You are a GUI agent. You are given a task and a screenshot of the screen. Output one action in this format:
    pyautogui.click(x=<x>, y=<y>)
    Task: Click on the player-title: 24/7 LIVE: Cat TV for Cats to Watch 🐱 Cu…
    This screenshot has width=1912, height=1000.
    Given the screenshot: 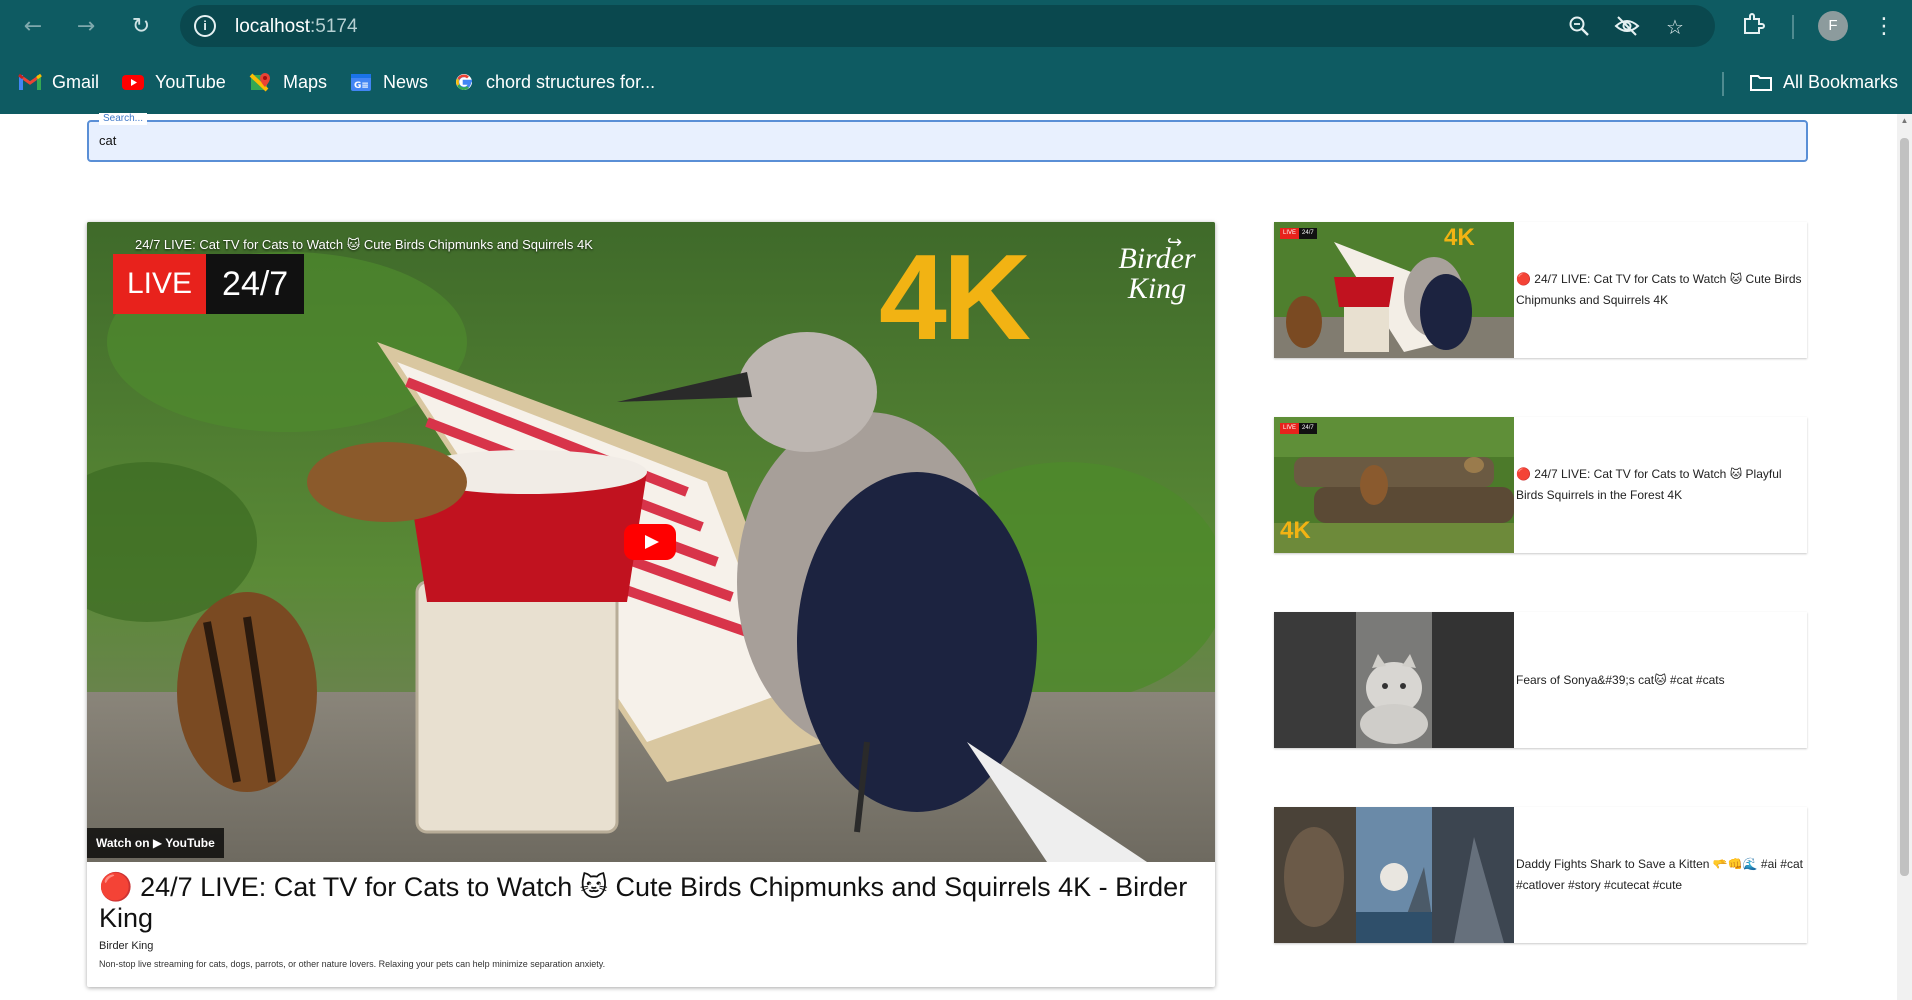 What is the action you would take?
    pyautogui.click(x=364, y=245)
    